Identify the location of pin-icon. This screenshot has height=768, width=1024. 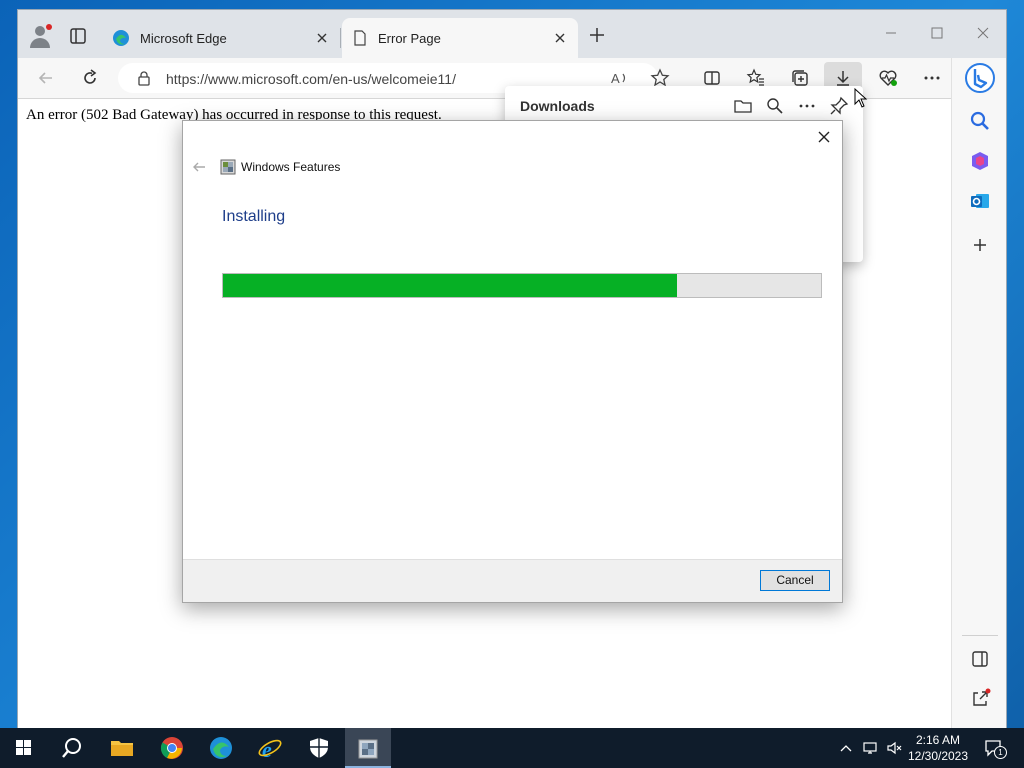
(839, 106).